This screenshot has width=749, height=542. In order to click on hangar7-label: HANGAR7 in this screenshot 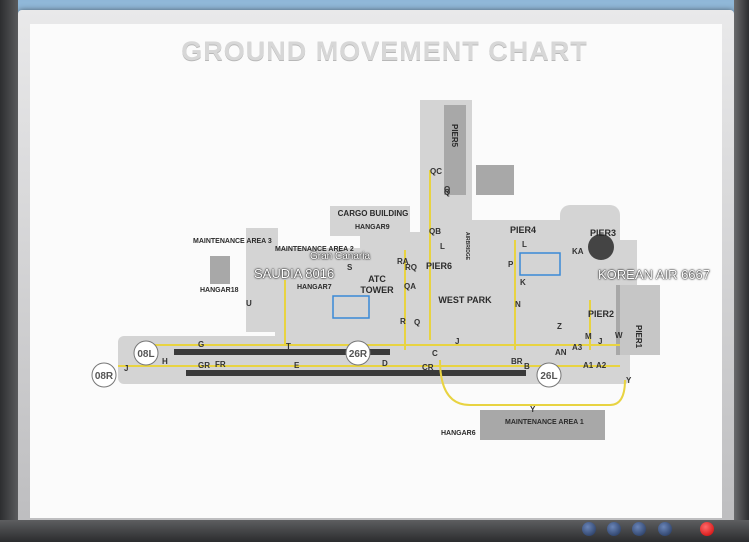, I will do `click(314, 287)`.